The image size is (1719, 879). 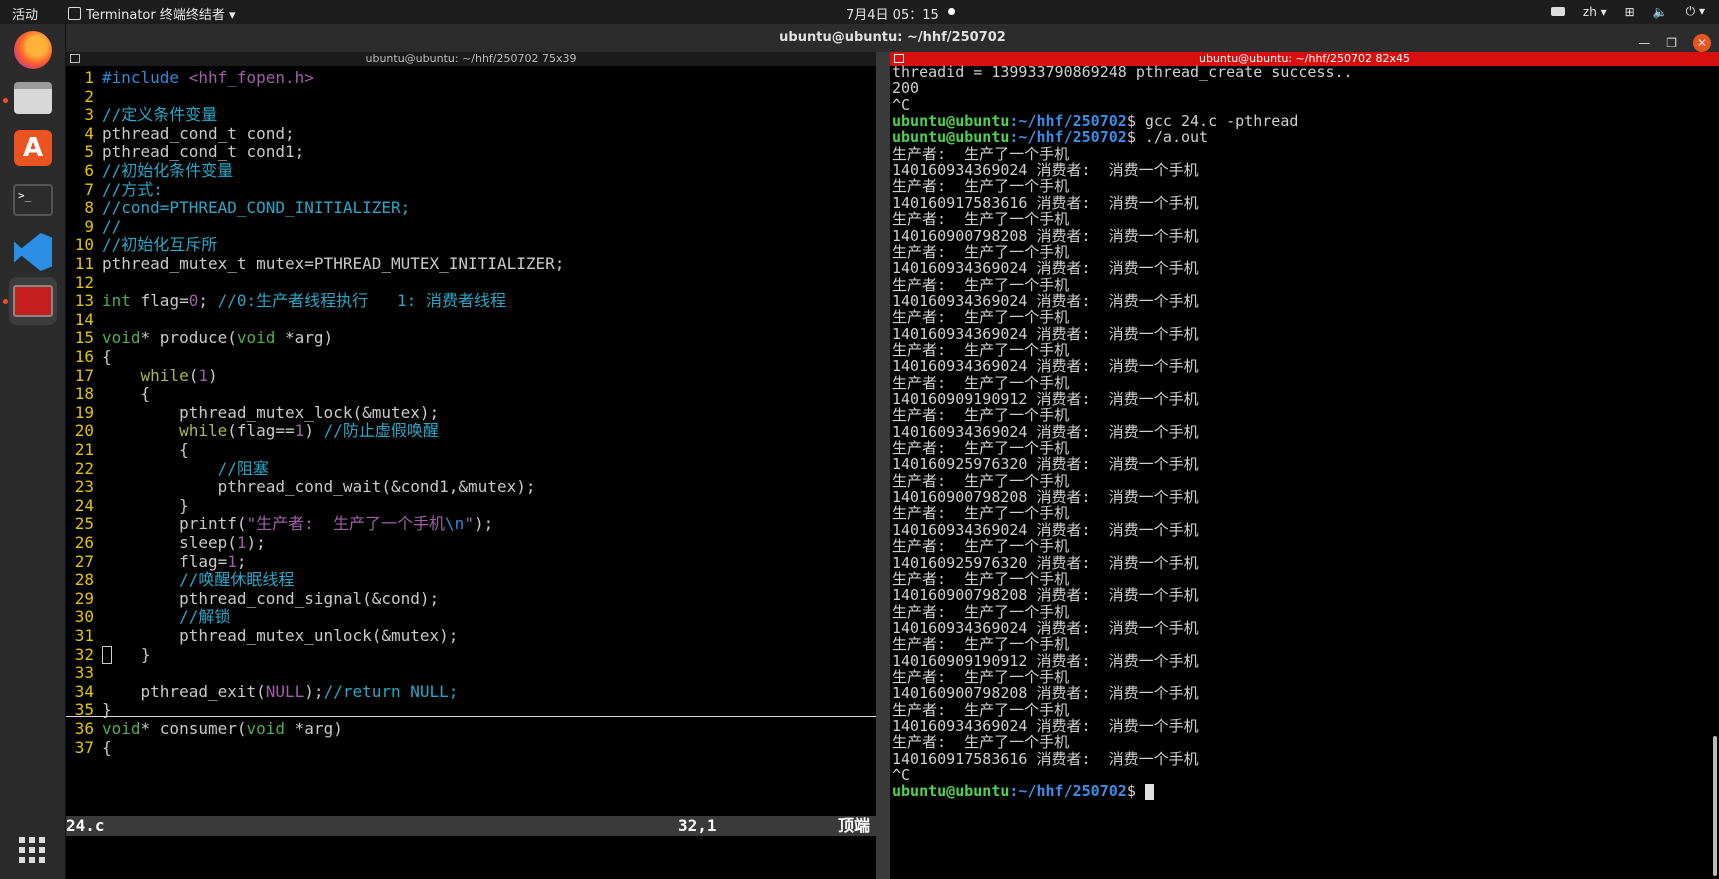 What do you see at coordinates (471, 729) in the screenshot?
I see `code-line: 36 void* consumer(void *arg)` at bounding box center [471, 729].